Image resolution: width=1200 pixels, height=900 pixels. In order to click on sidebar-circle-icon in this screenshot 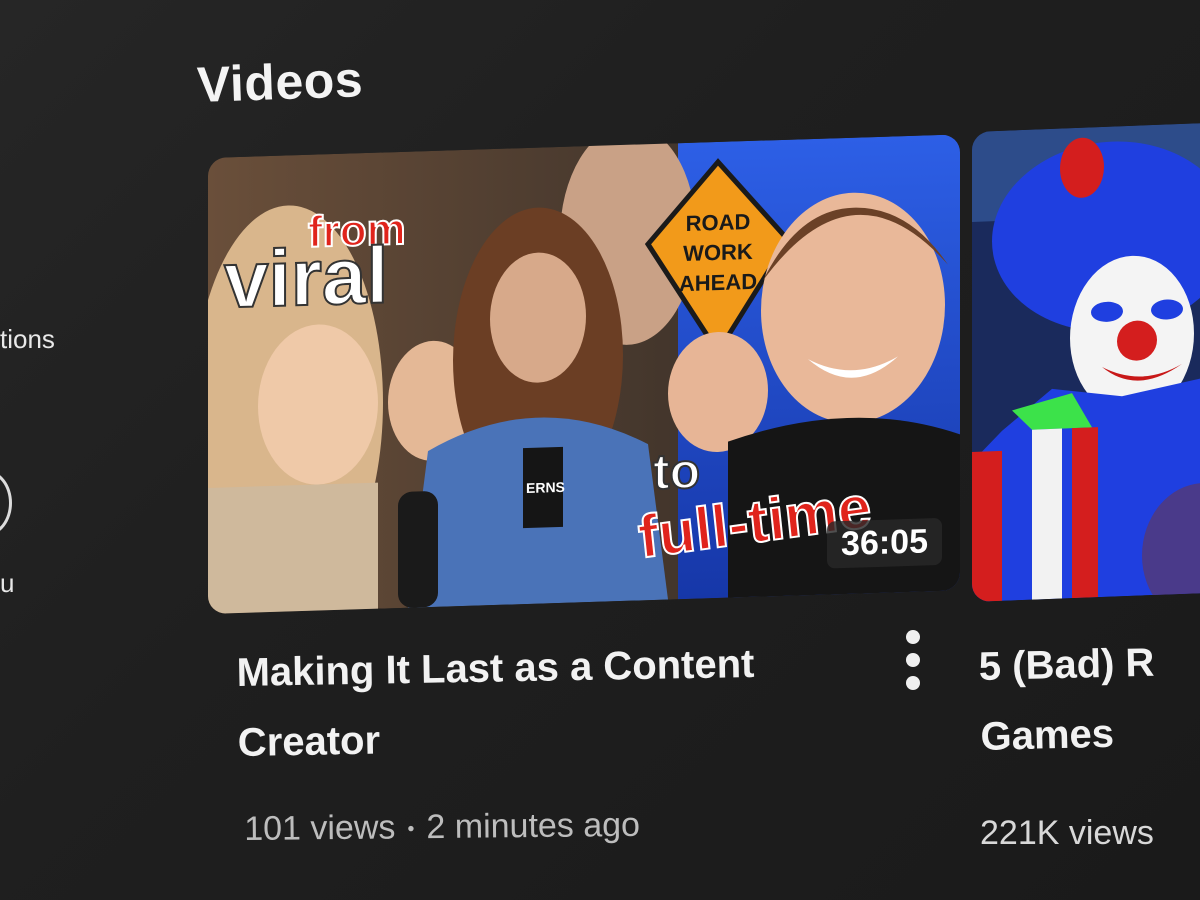, I will do `click(6, 503)`.